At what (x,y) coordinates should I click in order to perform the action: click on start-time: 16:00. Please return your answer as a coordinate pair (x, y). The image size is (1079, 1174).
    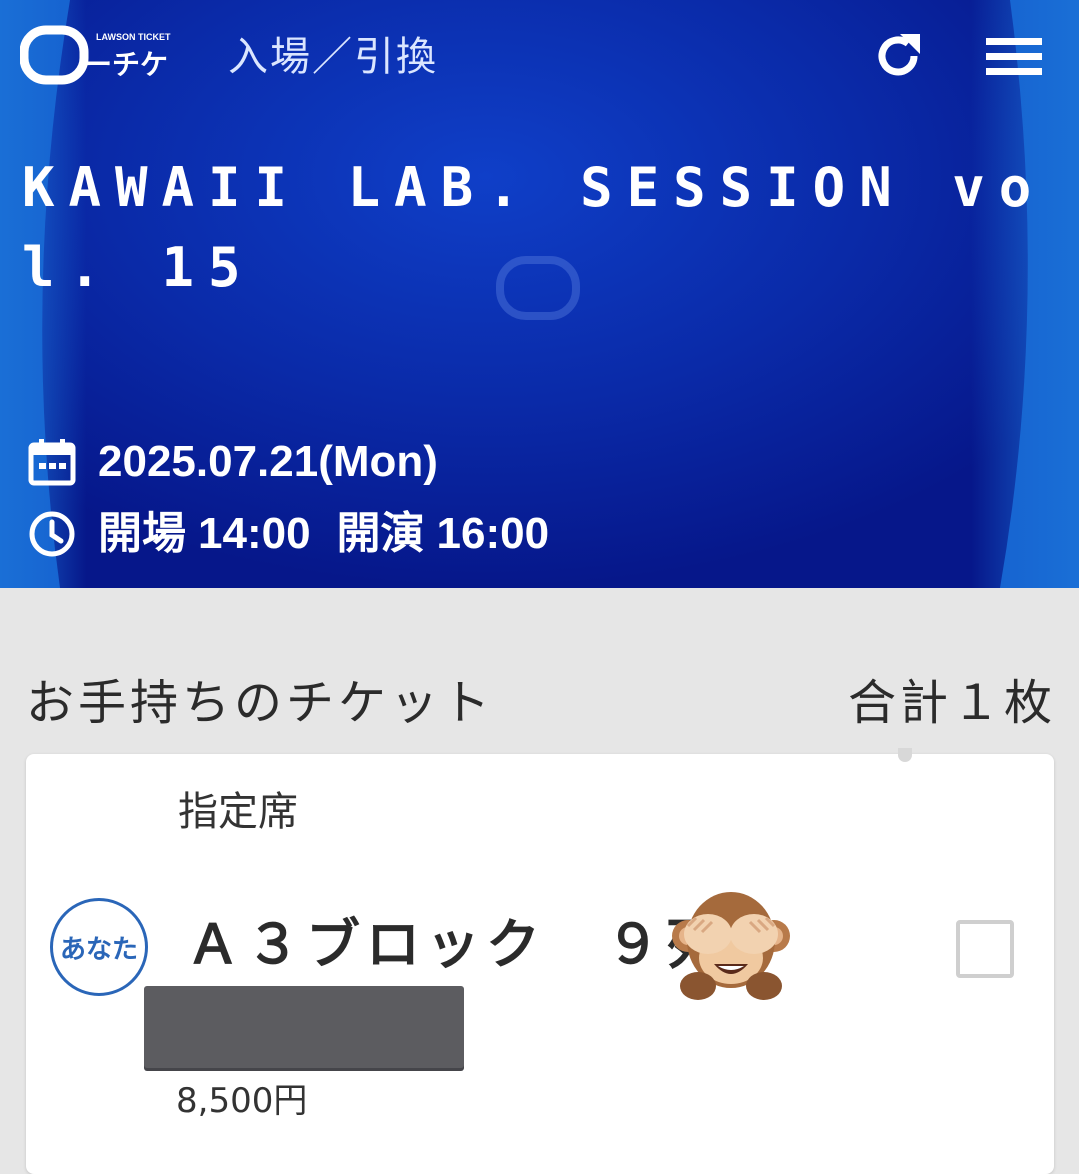
    Looking at the image, I should click on (493, 533).